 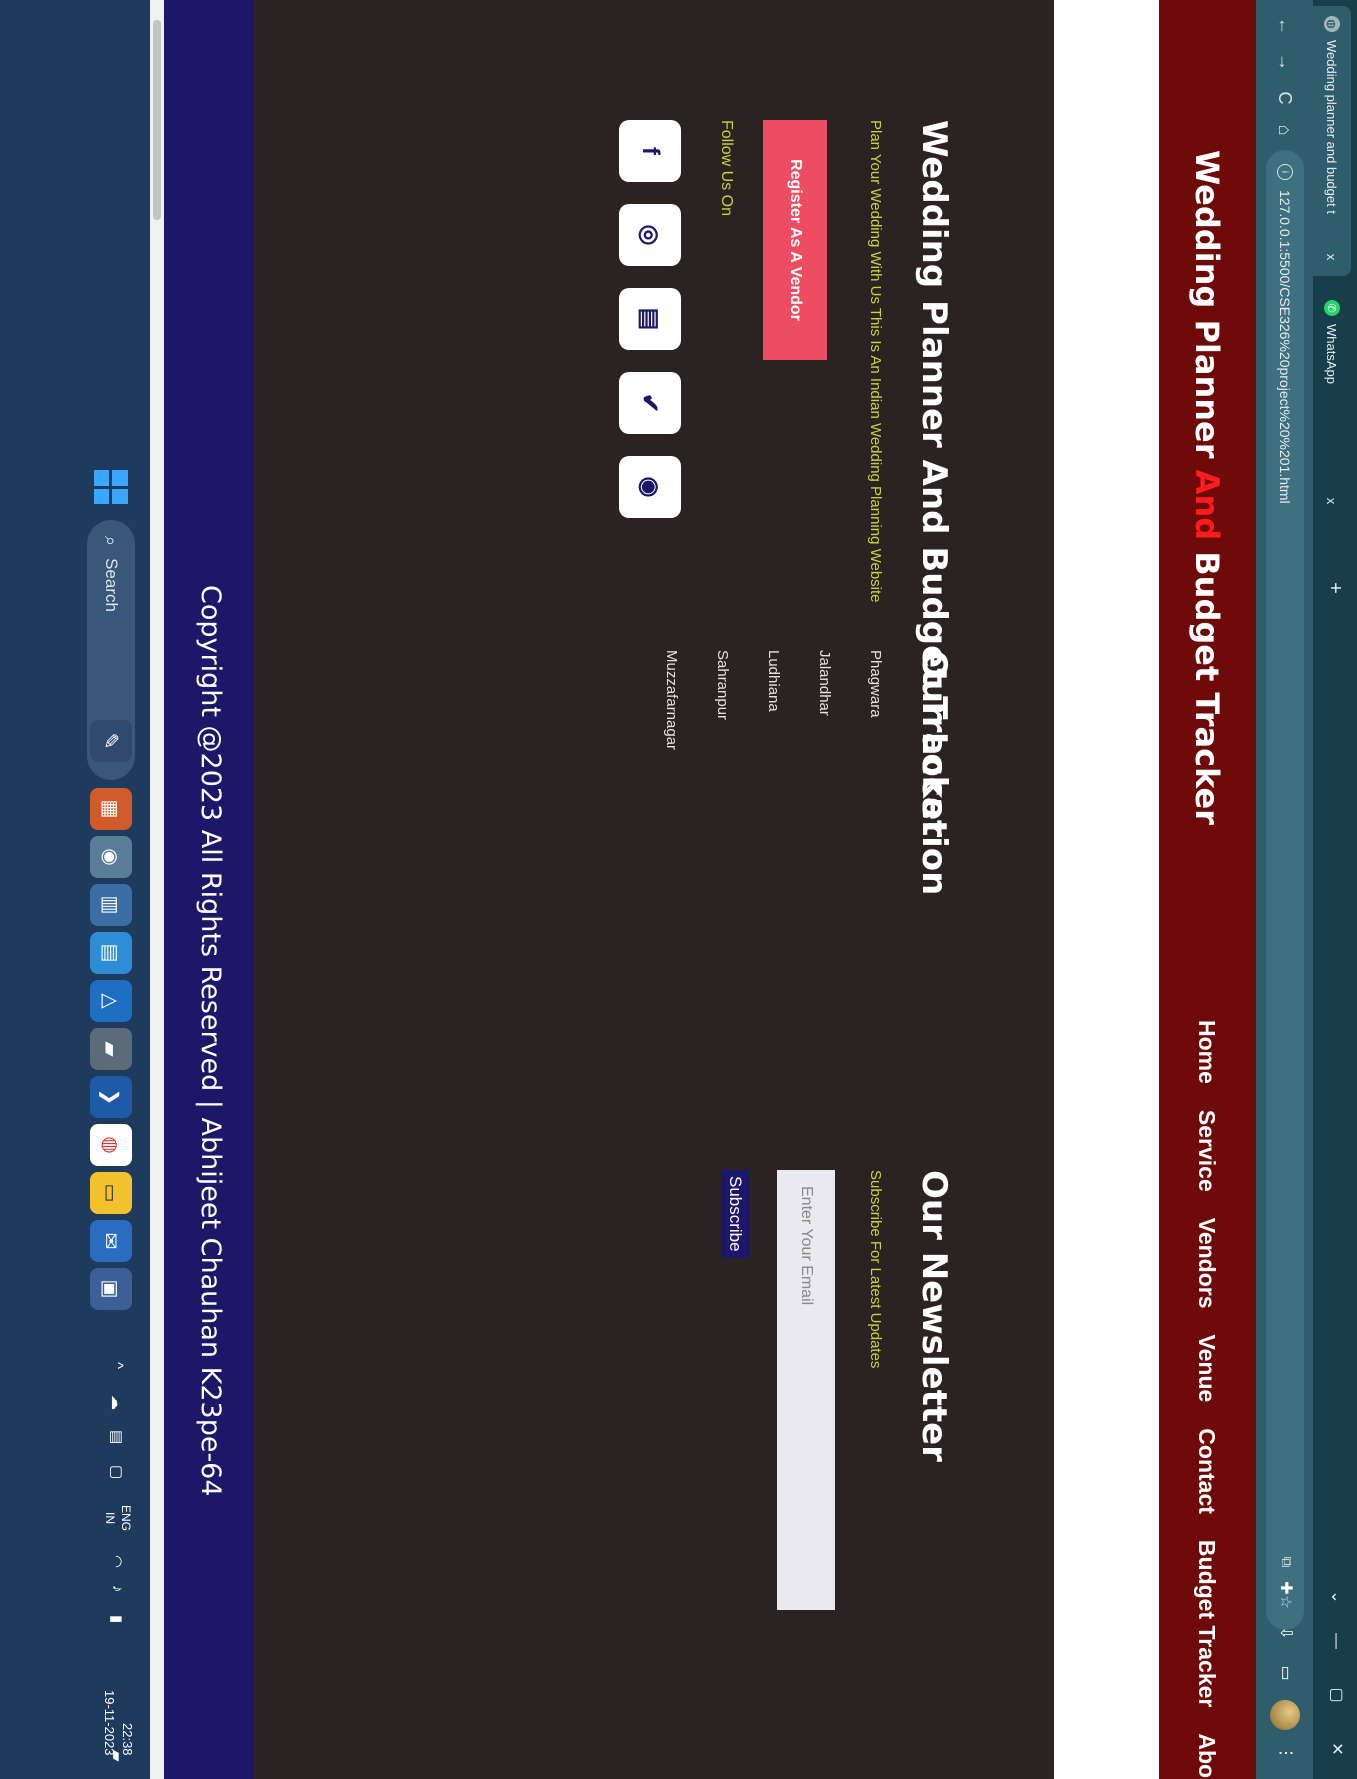 What do you see at coordinates (157, 889) in the screenshot?
I see `horizontal-scrollbar` at bounding box center [157, 889].